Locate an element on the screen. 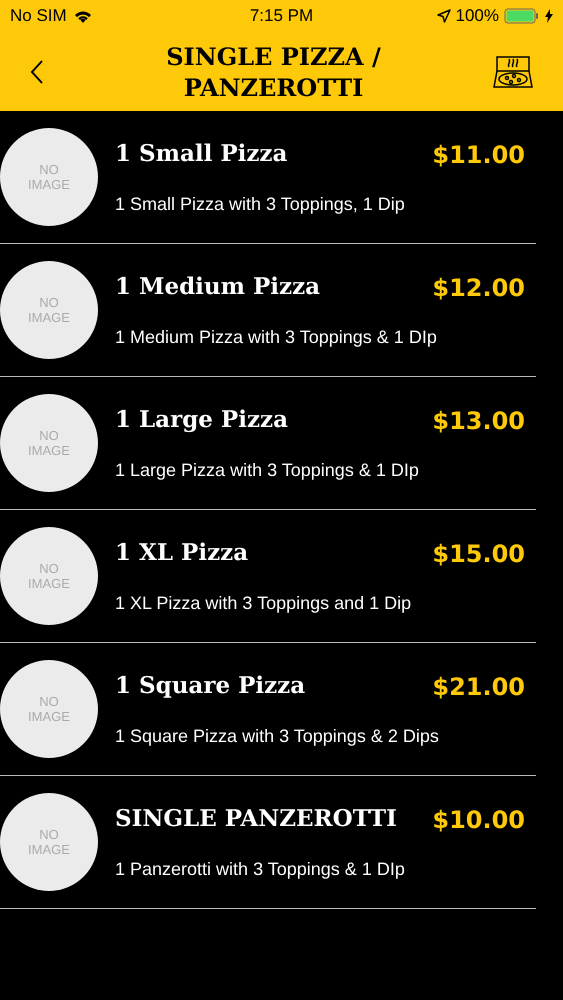 This screenshot has width=563, height=1000. item-name: 1 XL Pizza is located at coordinates (181, 553).